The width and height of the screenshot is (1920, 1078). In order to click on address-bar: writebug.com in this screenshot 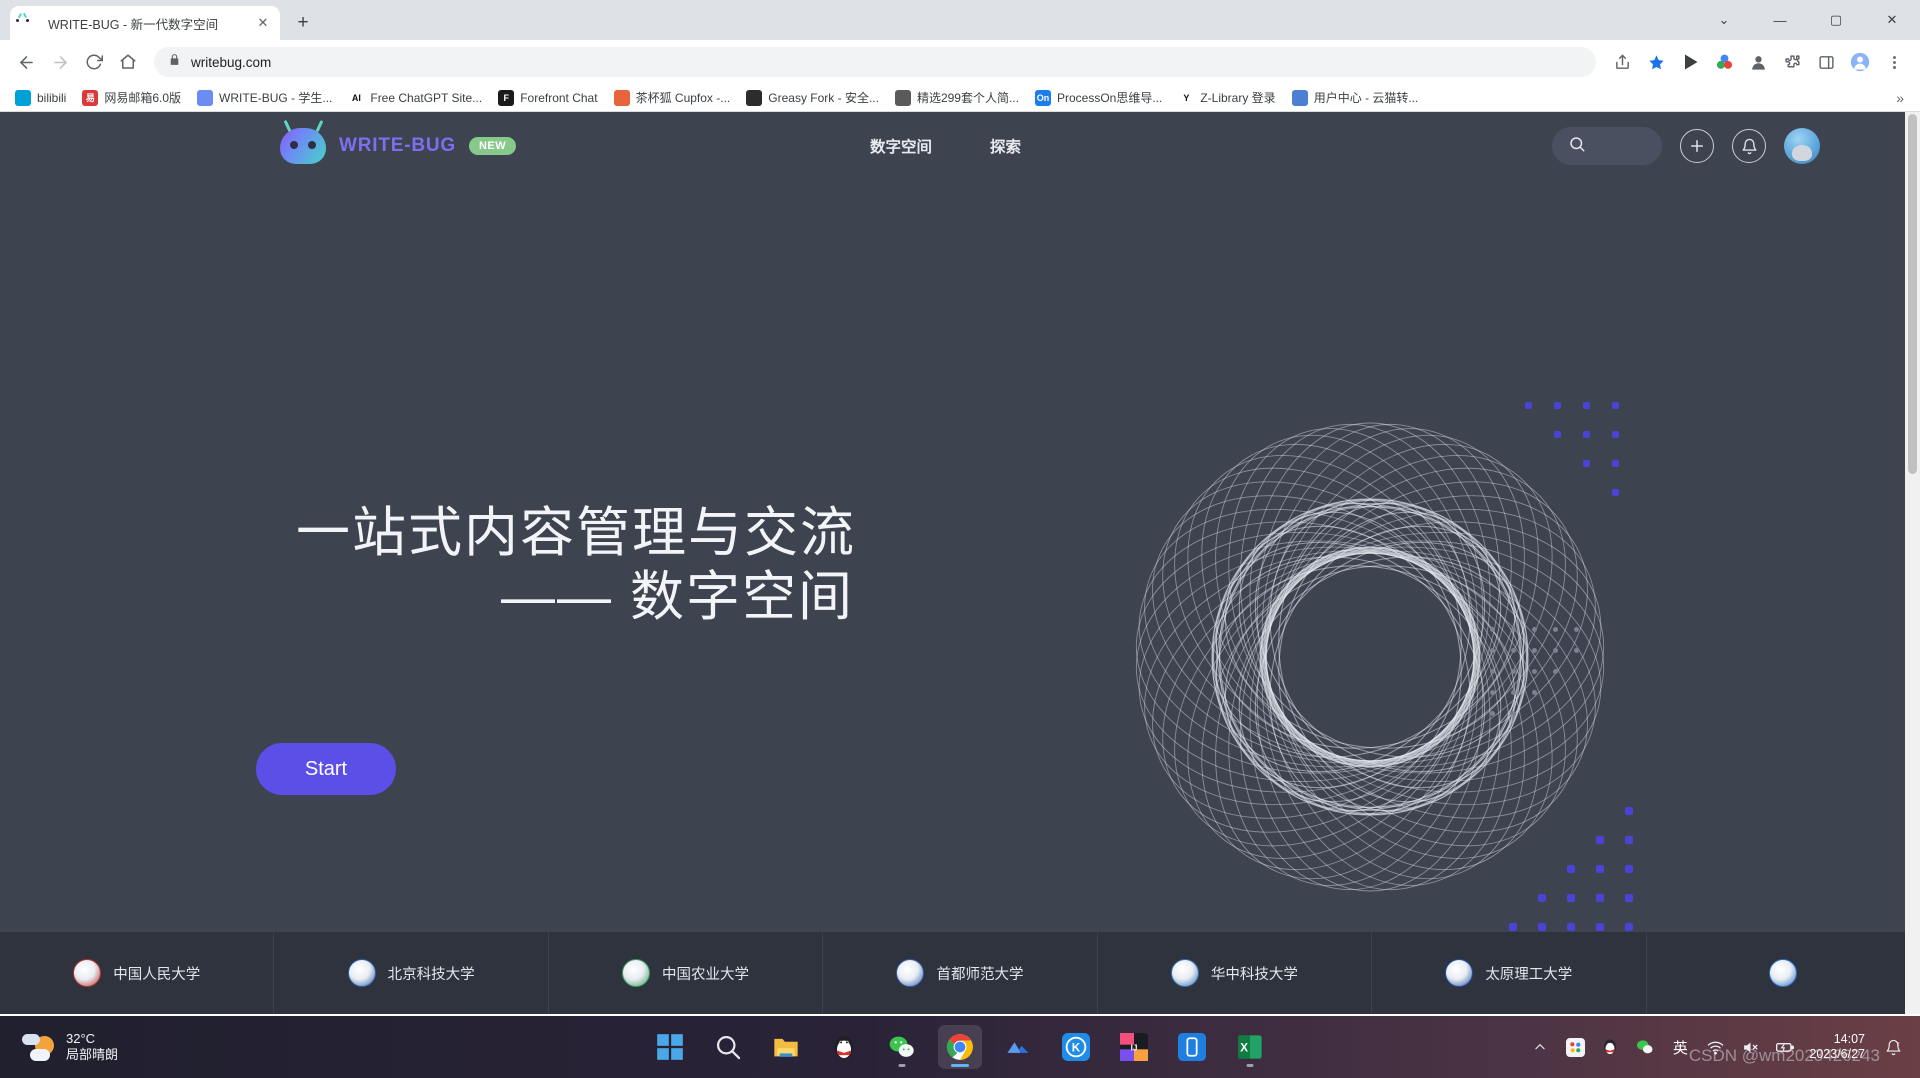, I will do `click(875, 62)`.